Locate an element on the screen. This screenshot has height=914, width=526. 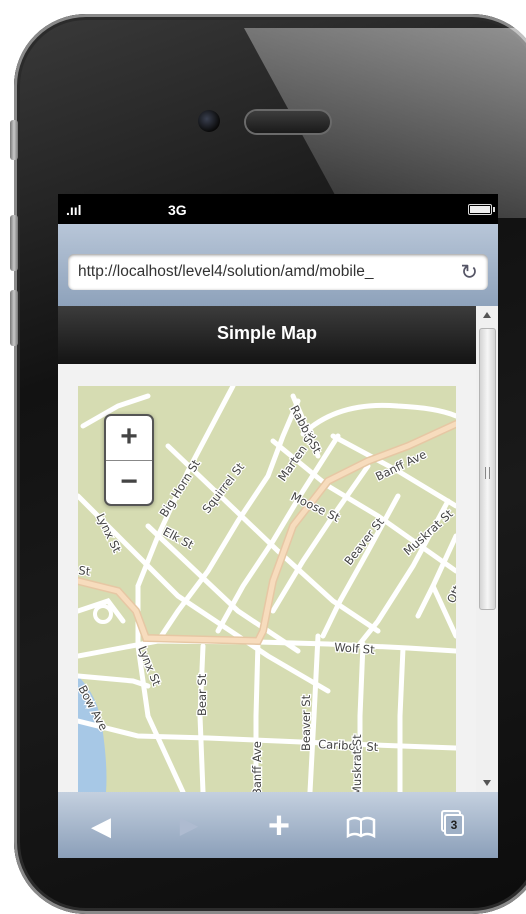
zoom-out-button: − is located at coordinates (129, 483).